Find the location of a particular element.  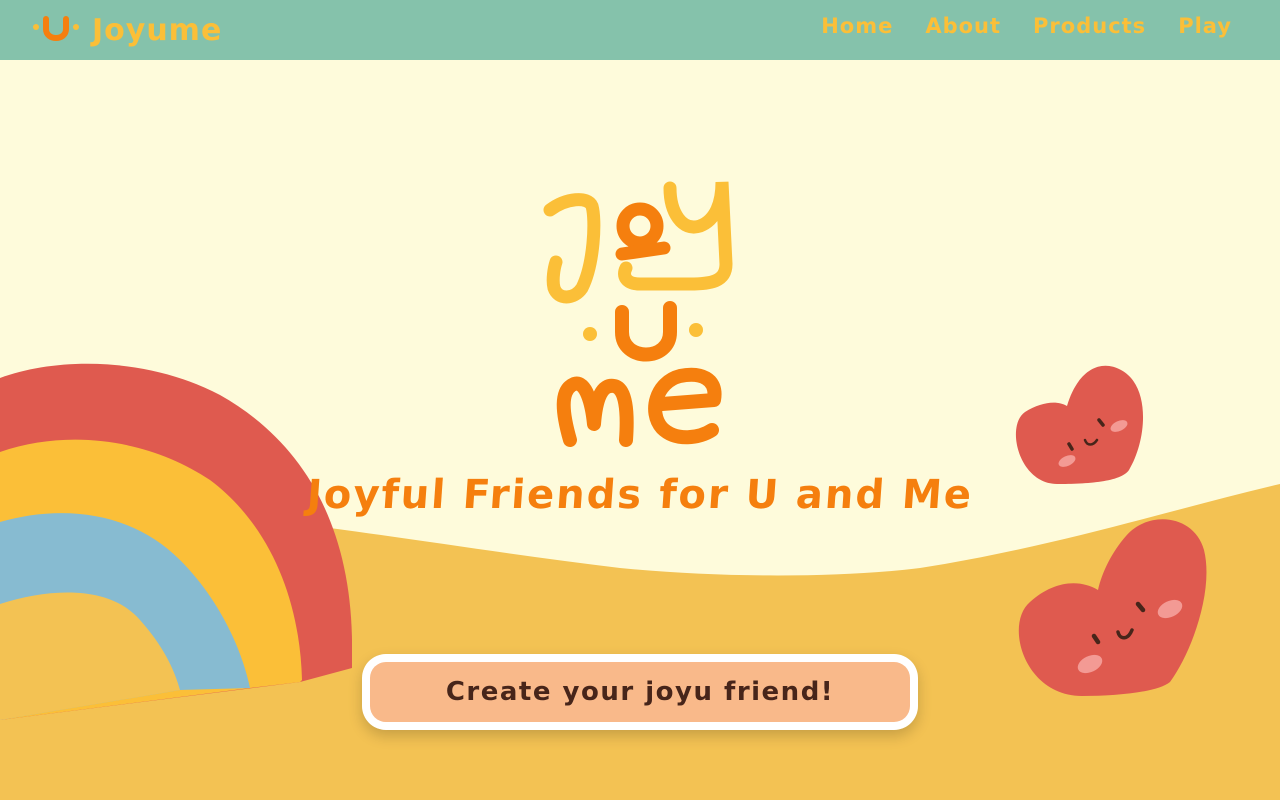

logo-u is located at coordinates (643, 331).